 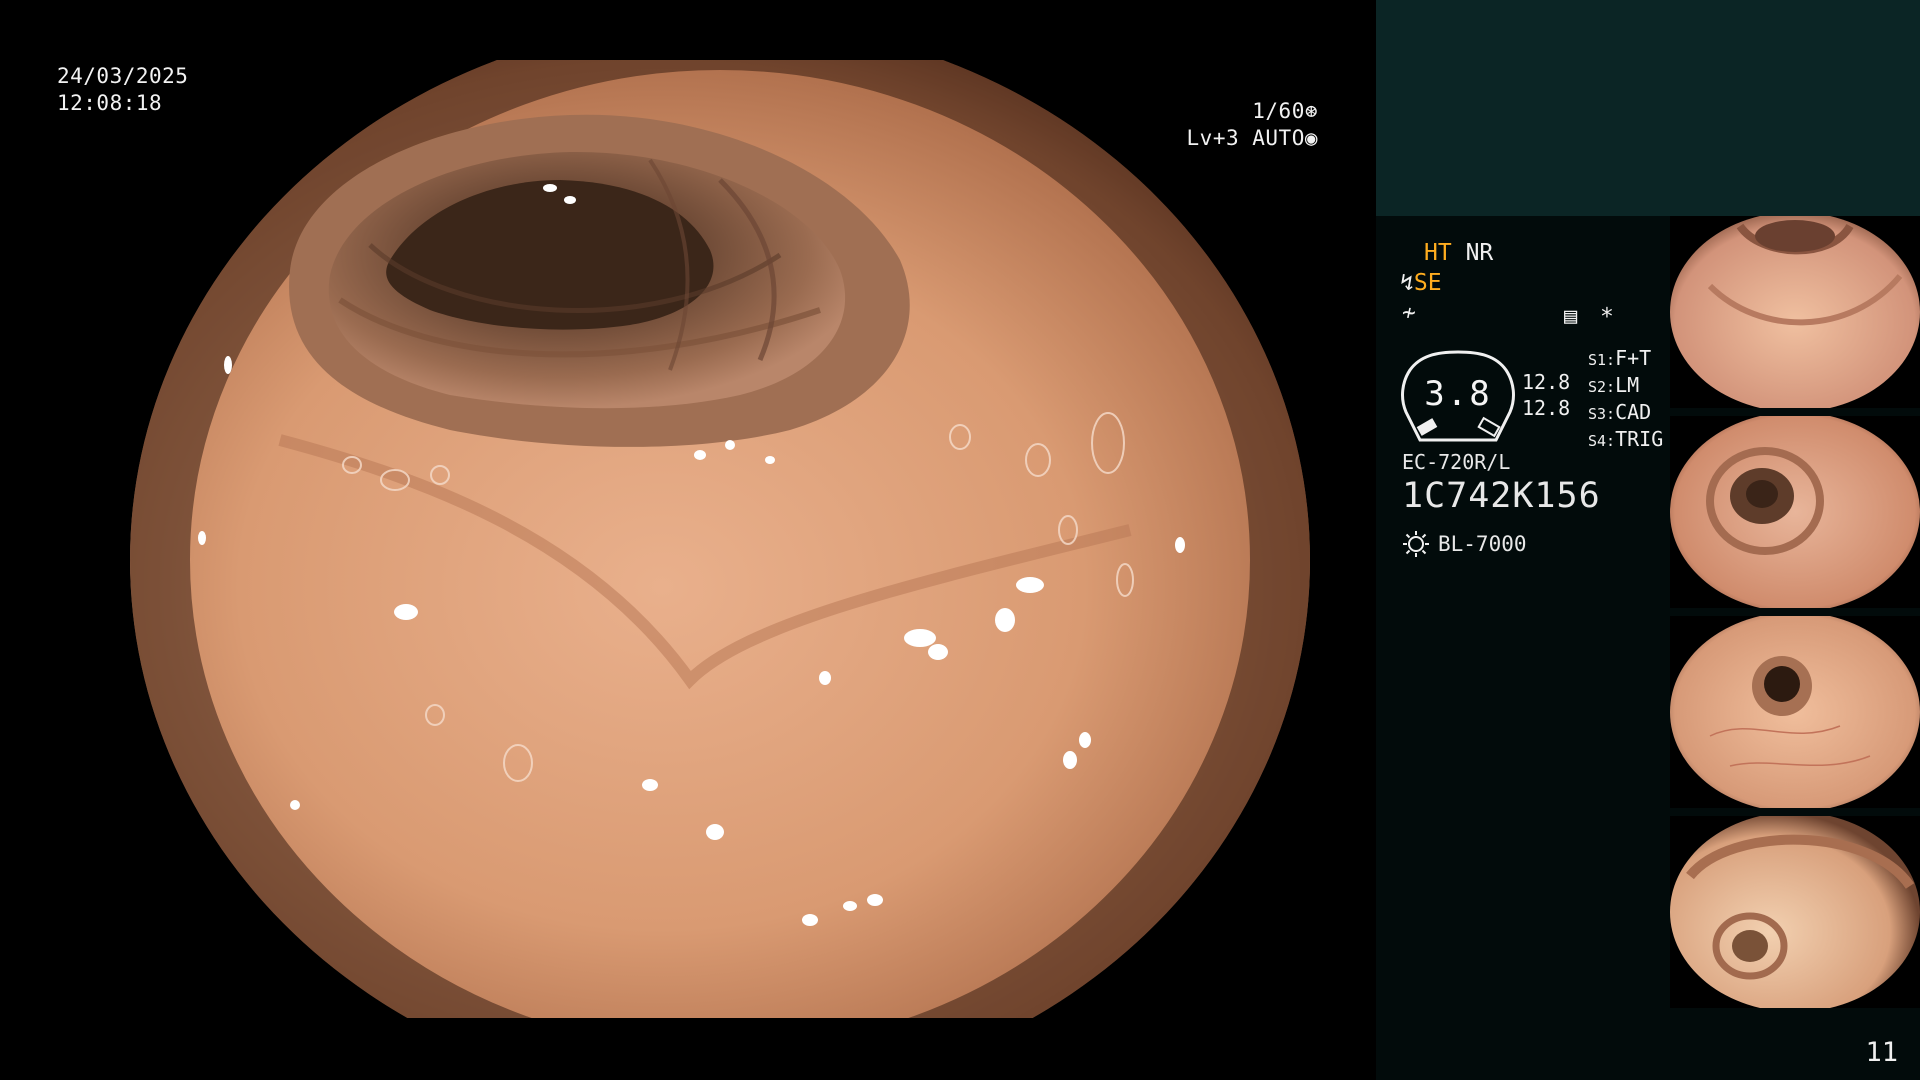 What do you see at coordinates (1416, 544) in the screenshot?
I see `light-source-icon` at bounding box center [1416, 544].